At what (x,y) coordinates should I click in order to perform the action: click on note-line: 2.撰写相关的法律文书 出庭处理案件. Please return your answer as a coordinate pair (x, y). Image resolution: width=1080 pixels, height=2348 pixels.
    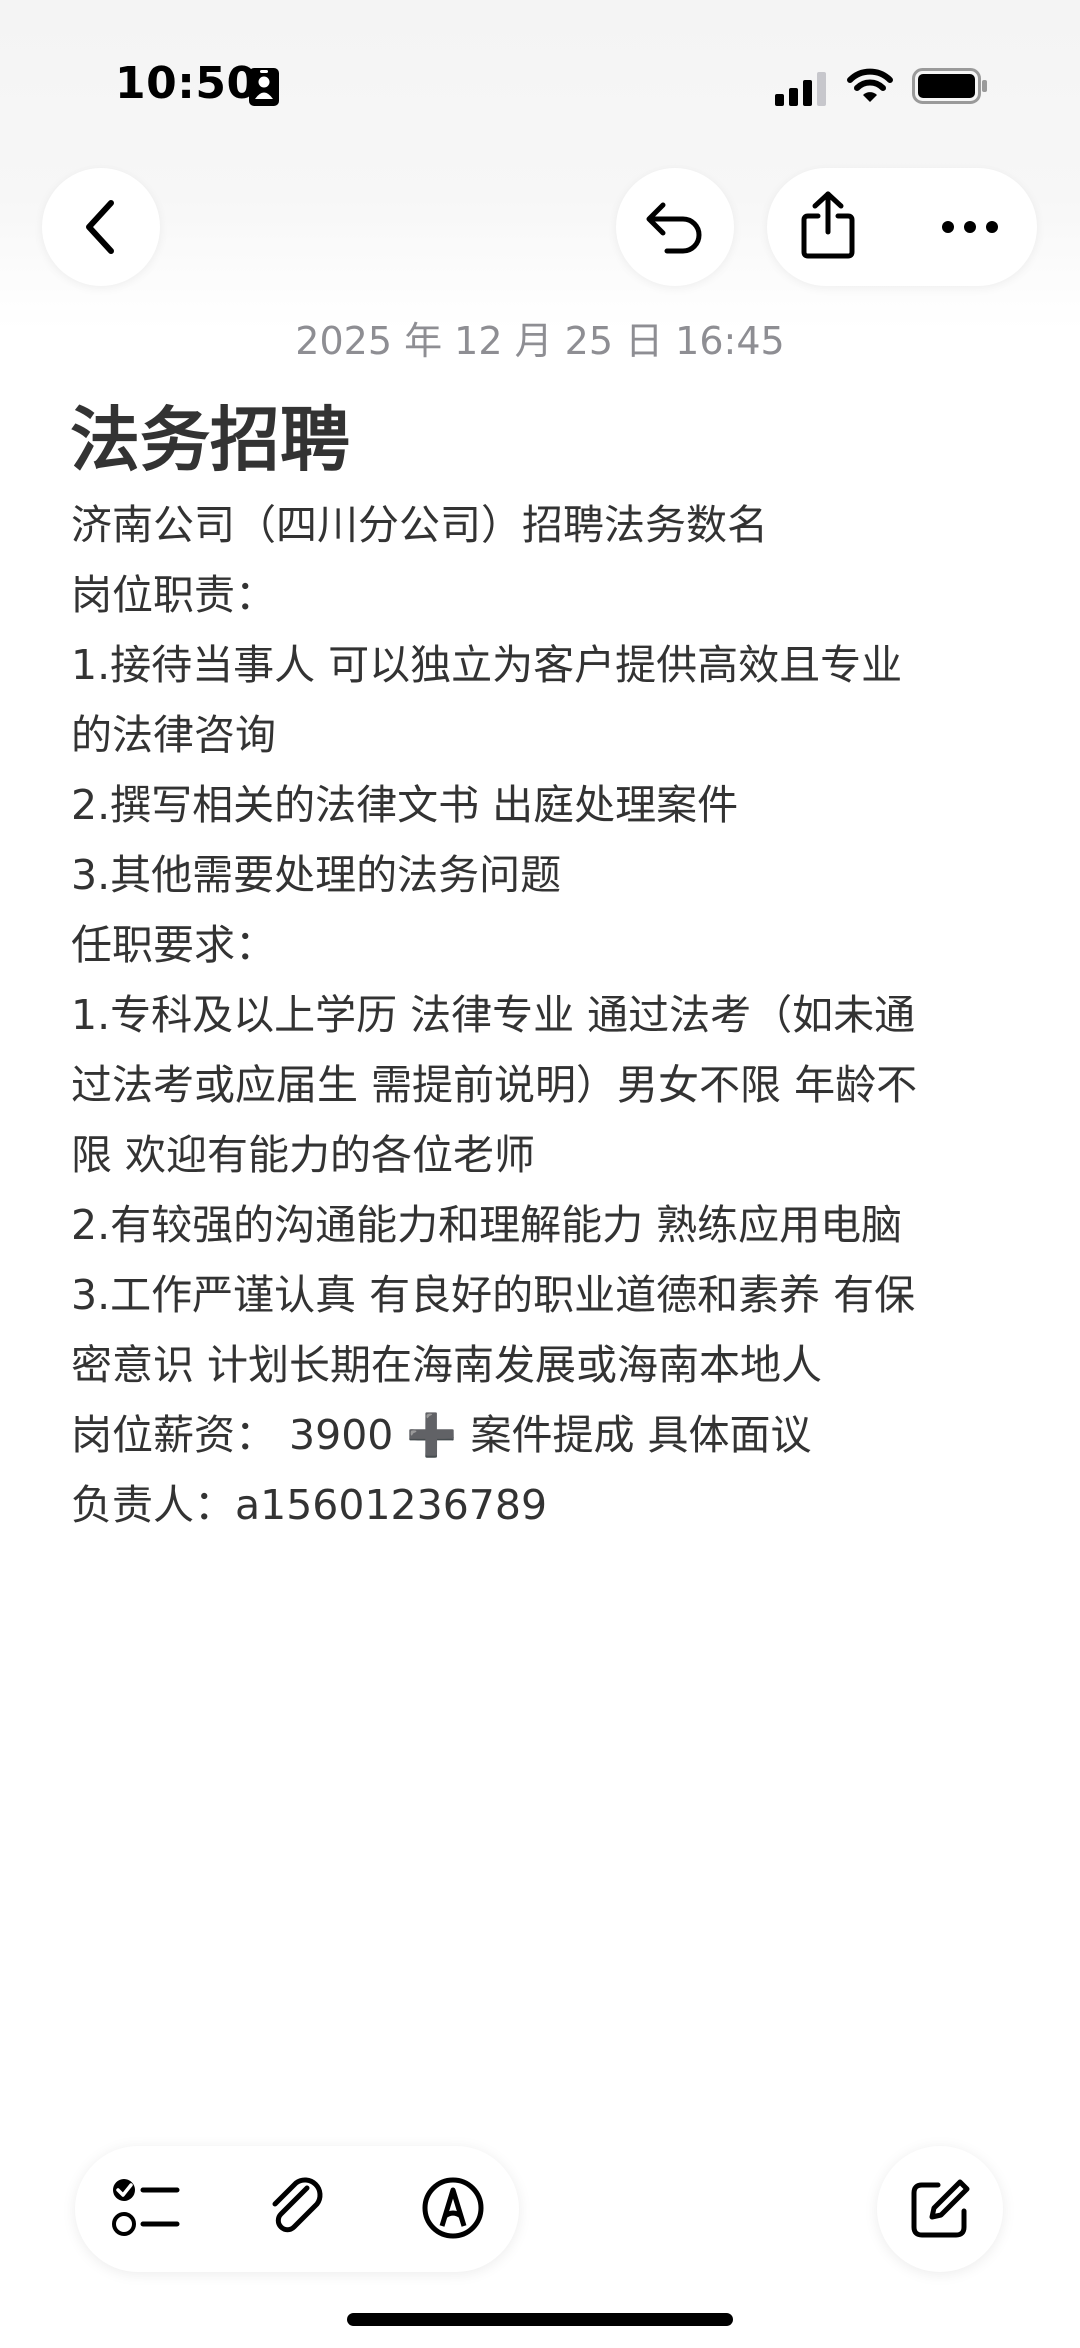
    Looking at the image, I should click on (405, 805).